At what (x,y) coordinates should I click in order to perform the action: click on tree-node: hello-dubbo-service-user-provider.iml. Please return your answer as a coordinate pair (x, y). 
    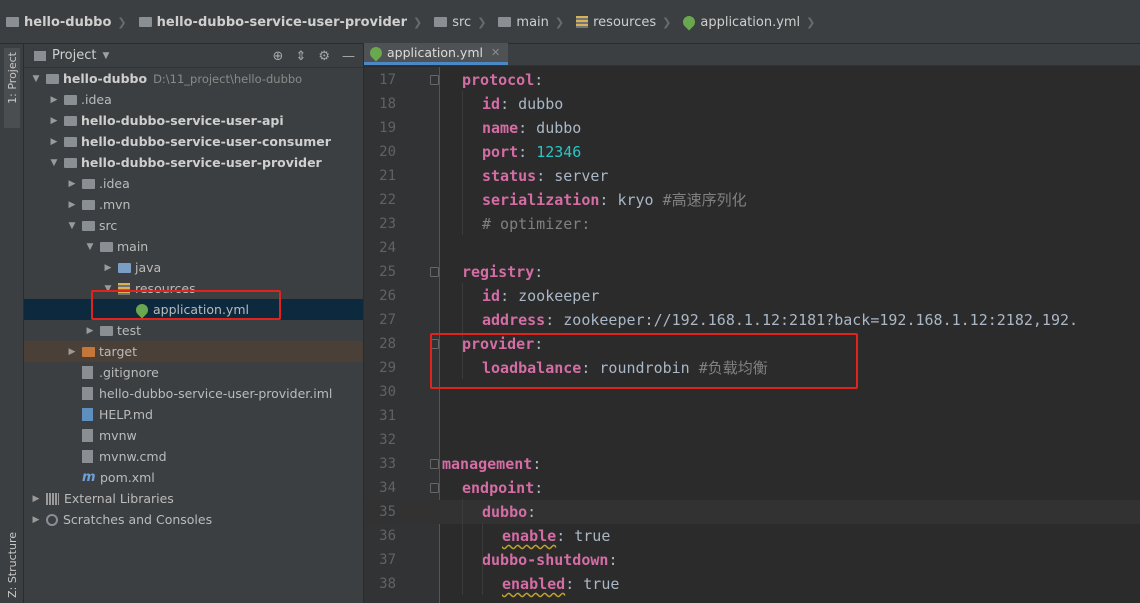
    Looking at the image, I should click on (193, 393).